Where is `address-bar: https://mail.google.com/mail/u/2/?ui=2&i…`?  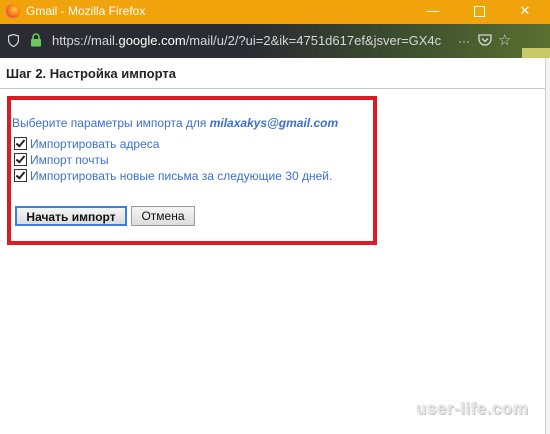 address-bar: https://mail.google.com/mail/u/2/?ui=2&i… is located at coordinates (275, 53).